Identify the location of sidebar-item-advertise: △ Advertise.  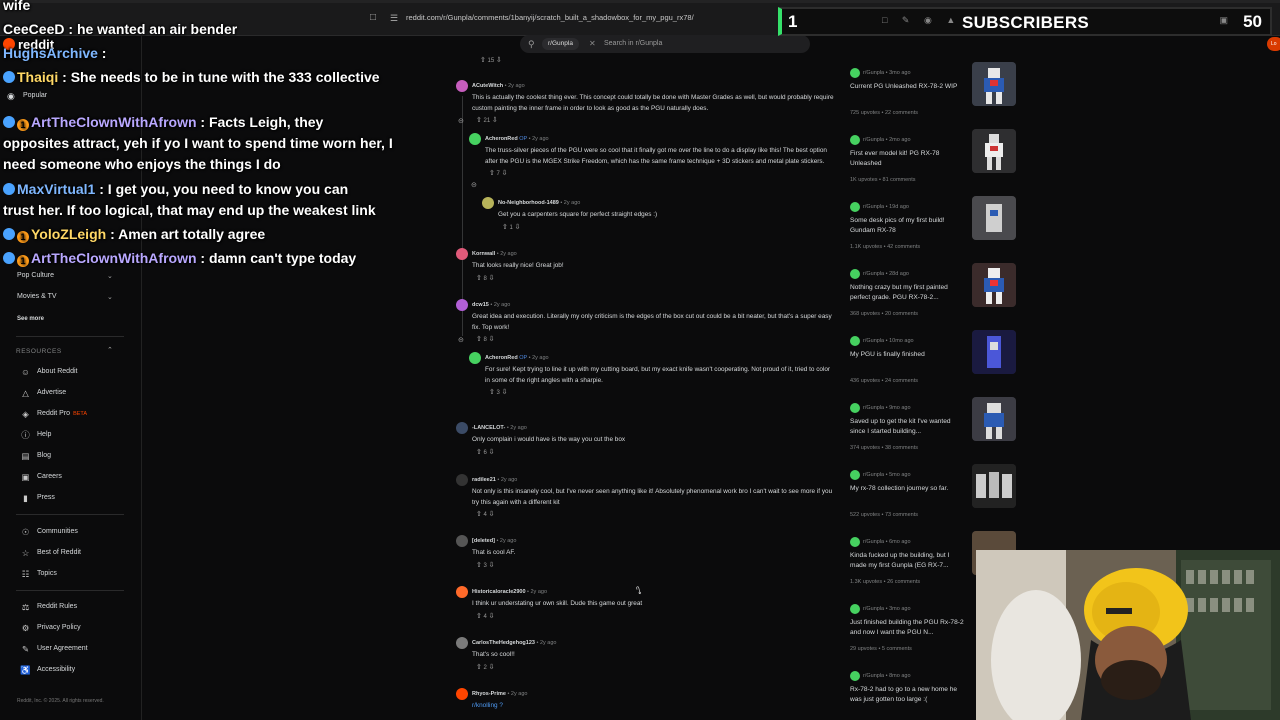
(43, 393).